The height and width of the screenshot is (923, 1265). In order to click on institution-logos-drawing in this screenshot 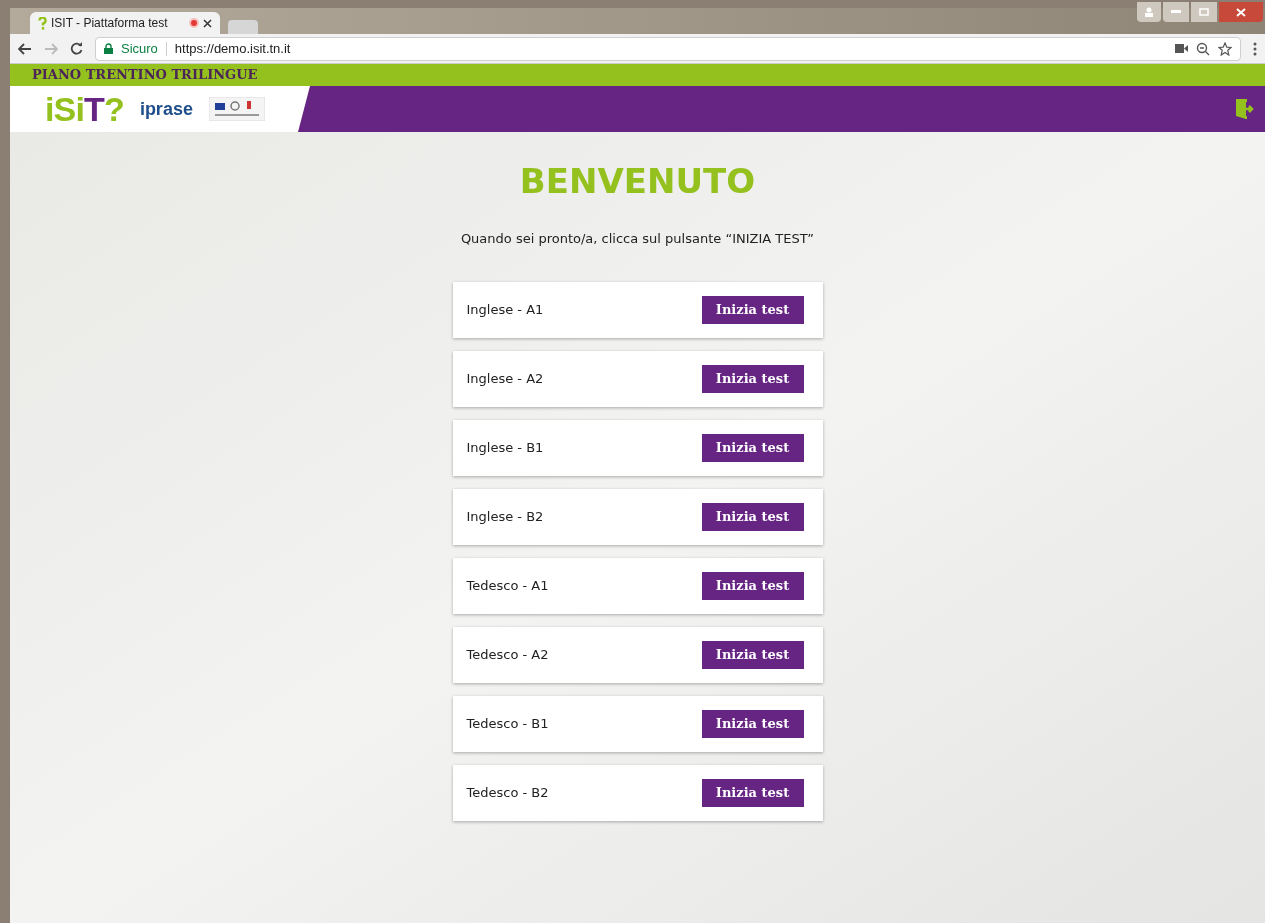, I will do `click(236, 109)`.